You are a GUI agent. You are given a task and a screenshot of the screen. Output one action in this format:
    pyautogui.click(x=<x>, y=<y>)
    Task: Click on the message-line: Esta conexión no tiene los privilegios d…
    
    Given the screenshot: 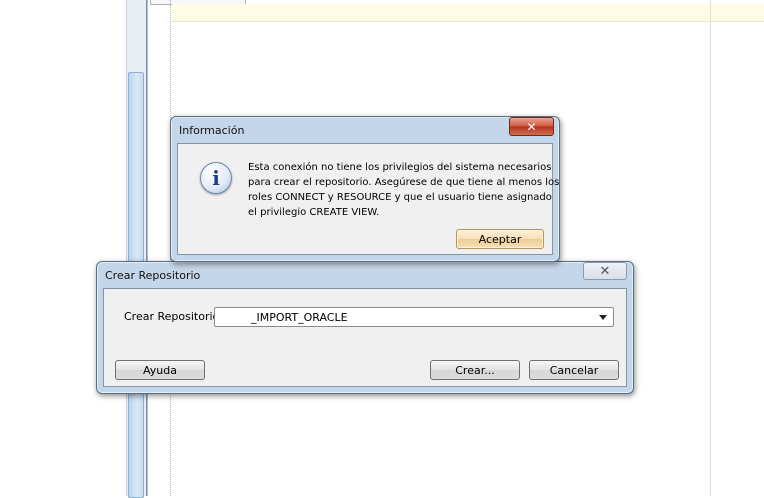 What is the action you would take?
    pyautogui.click(x=400, y=167)
    